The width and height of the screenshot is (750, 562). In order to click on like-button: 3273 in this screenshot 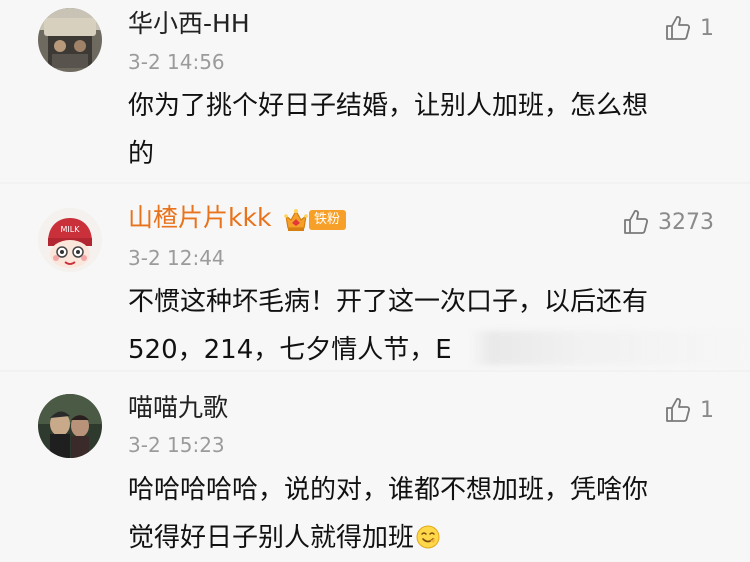, I will do `click(668, 222)`.